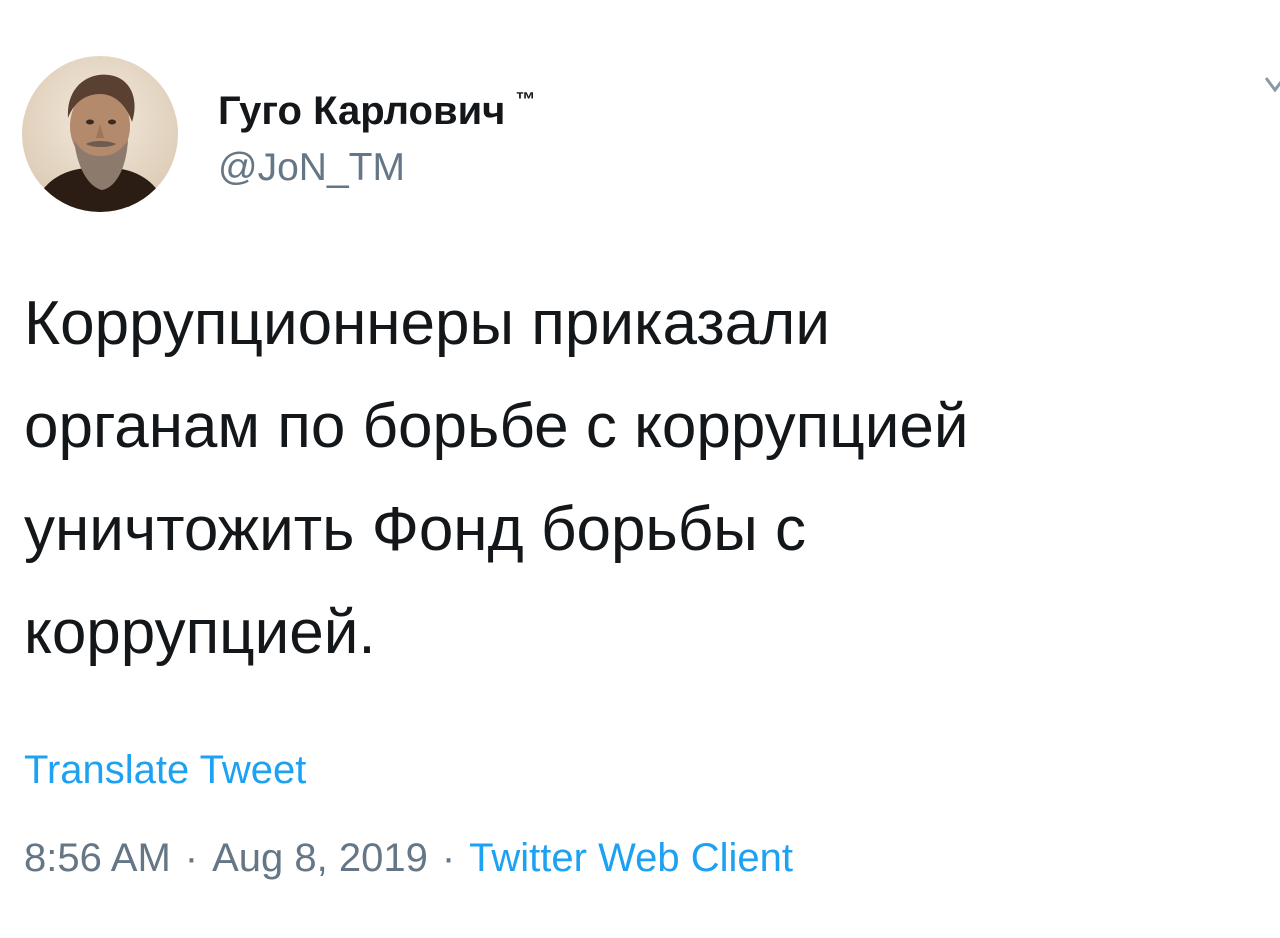 This screenshot has width=1280, height=938. I want to click on client-link: Twitter Web Client, so click(631, 858).